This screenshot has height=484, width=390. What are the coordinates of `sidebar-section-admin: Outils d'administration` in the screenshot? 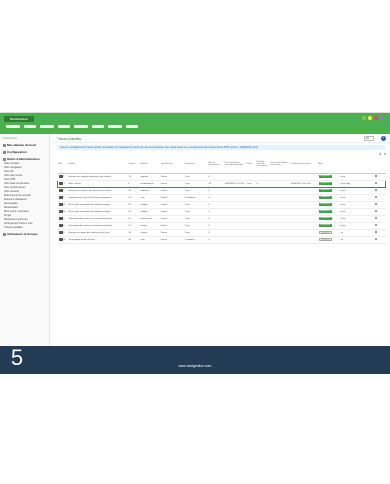 It's located at (21, 159).